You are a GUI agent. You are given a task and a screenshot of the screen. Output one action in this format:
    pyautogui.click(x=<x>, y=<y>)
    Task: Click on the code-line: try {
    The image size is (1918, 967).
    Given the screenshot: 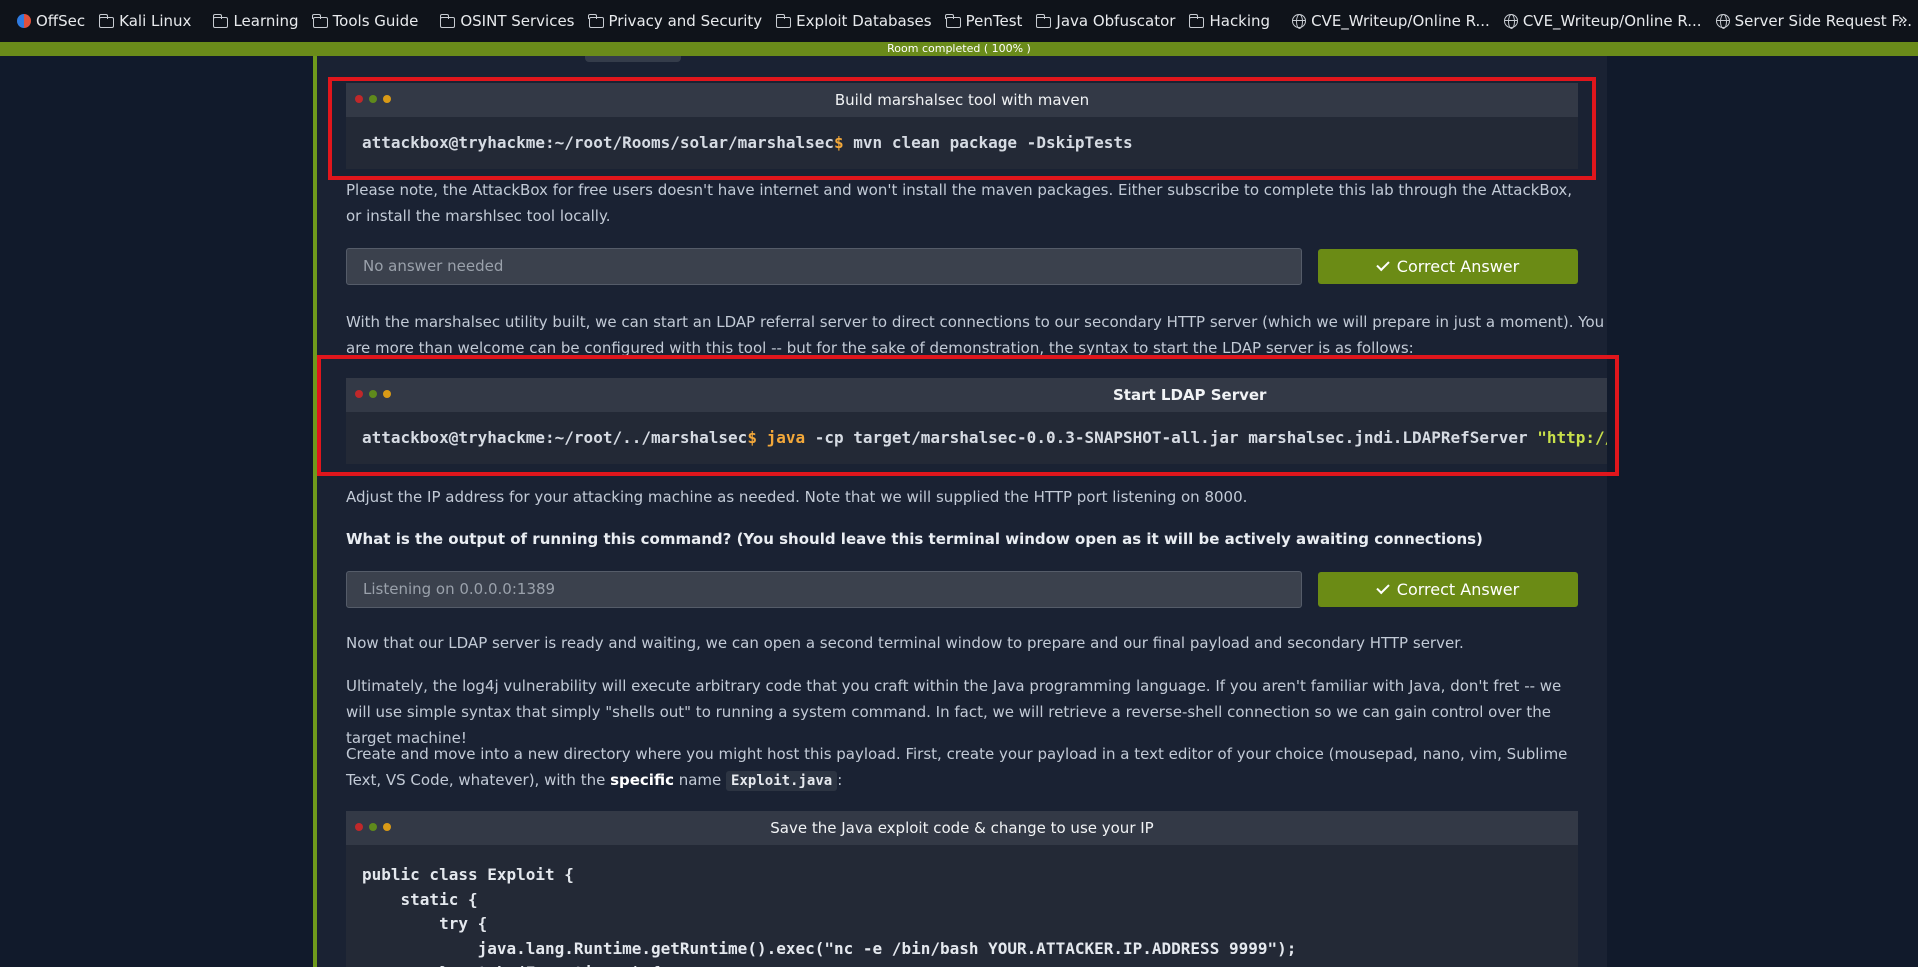 What is the action you would take?
    pyautogui.click(x=425, y=923)
    